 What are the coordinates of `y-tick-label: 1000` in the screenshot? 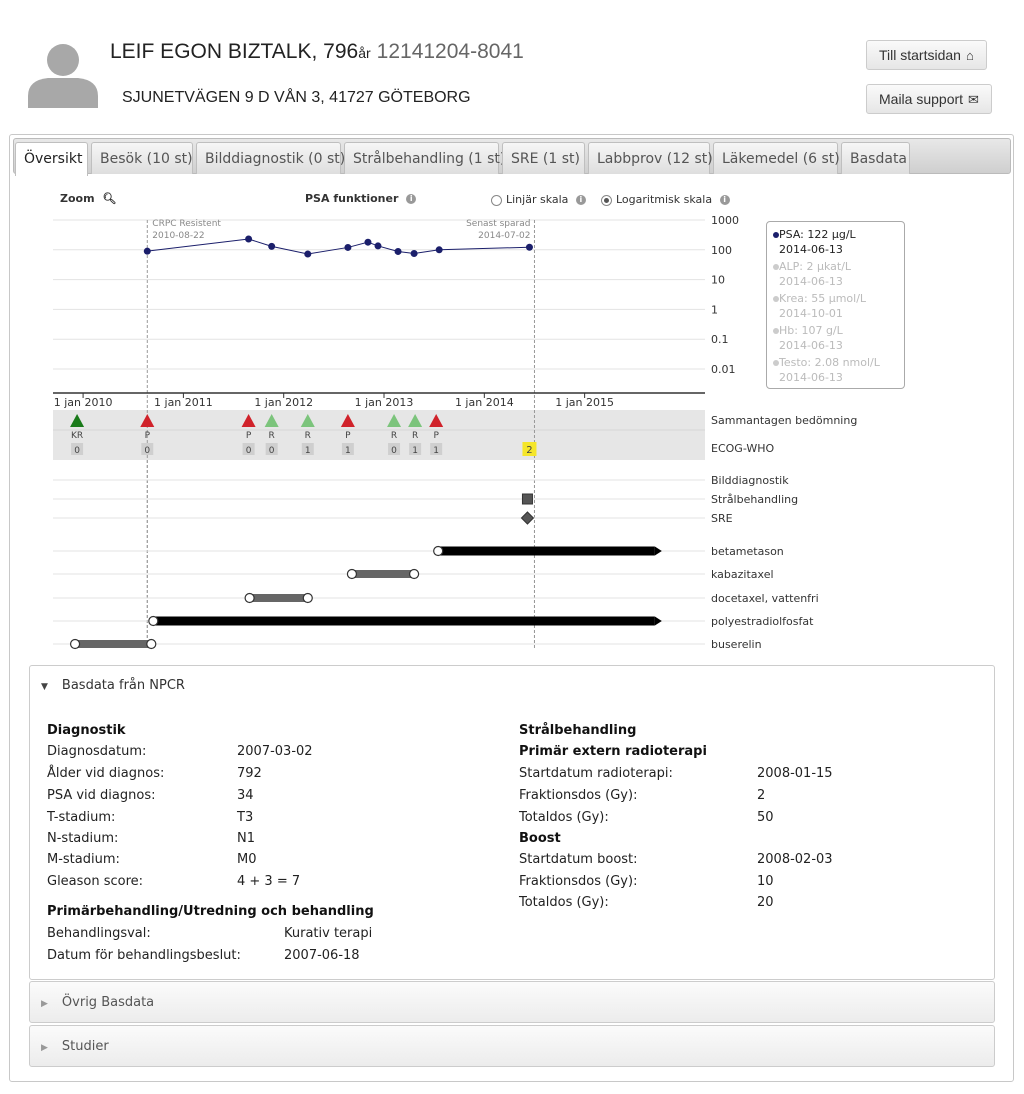 It's located at (725, 220).